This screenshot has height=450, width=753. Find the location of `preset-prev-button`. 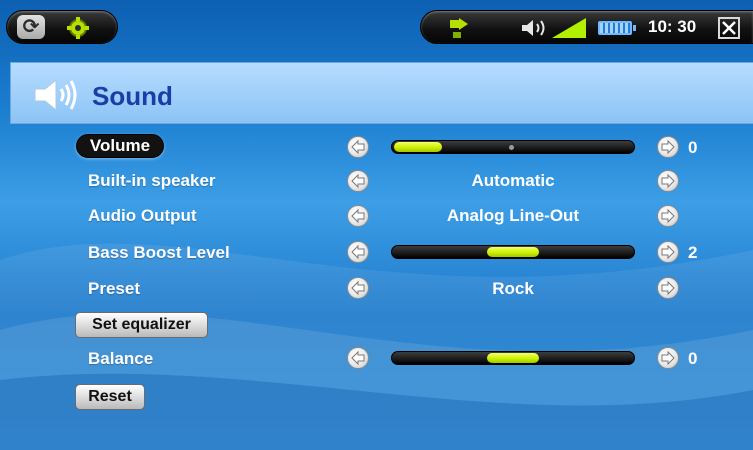

preset-prev-button is located at coordinates (358, 288).